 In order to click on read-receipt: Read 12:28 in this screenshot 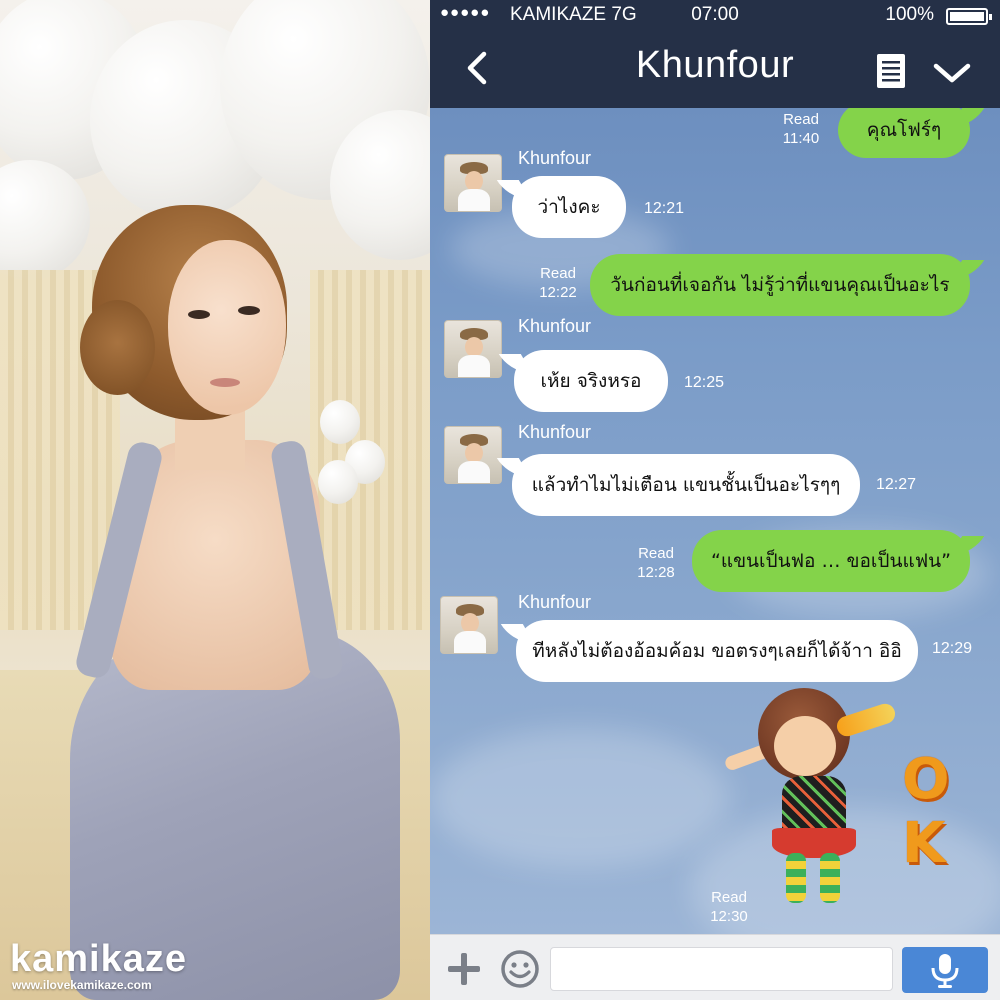, I will do `click(656, 563)`.